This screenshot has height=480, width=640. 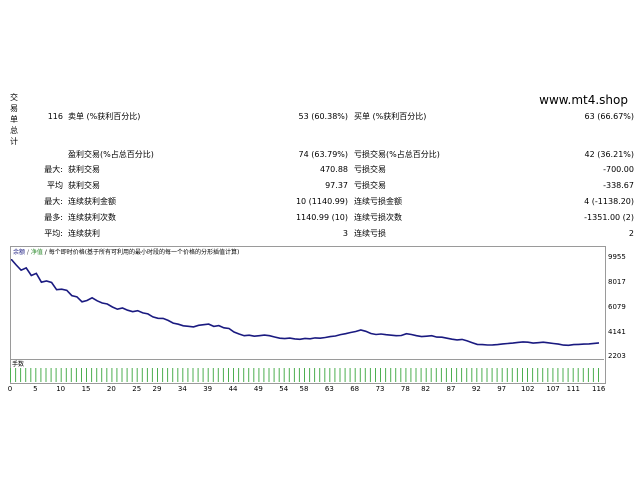 What do you see at coordinates (583, 100) in the screenshot?
I see `site-url: www.mt4.shop` at bounding box center [583, 100].